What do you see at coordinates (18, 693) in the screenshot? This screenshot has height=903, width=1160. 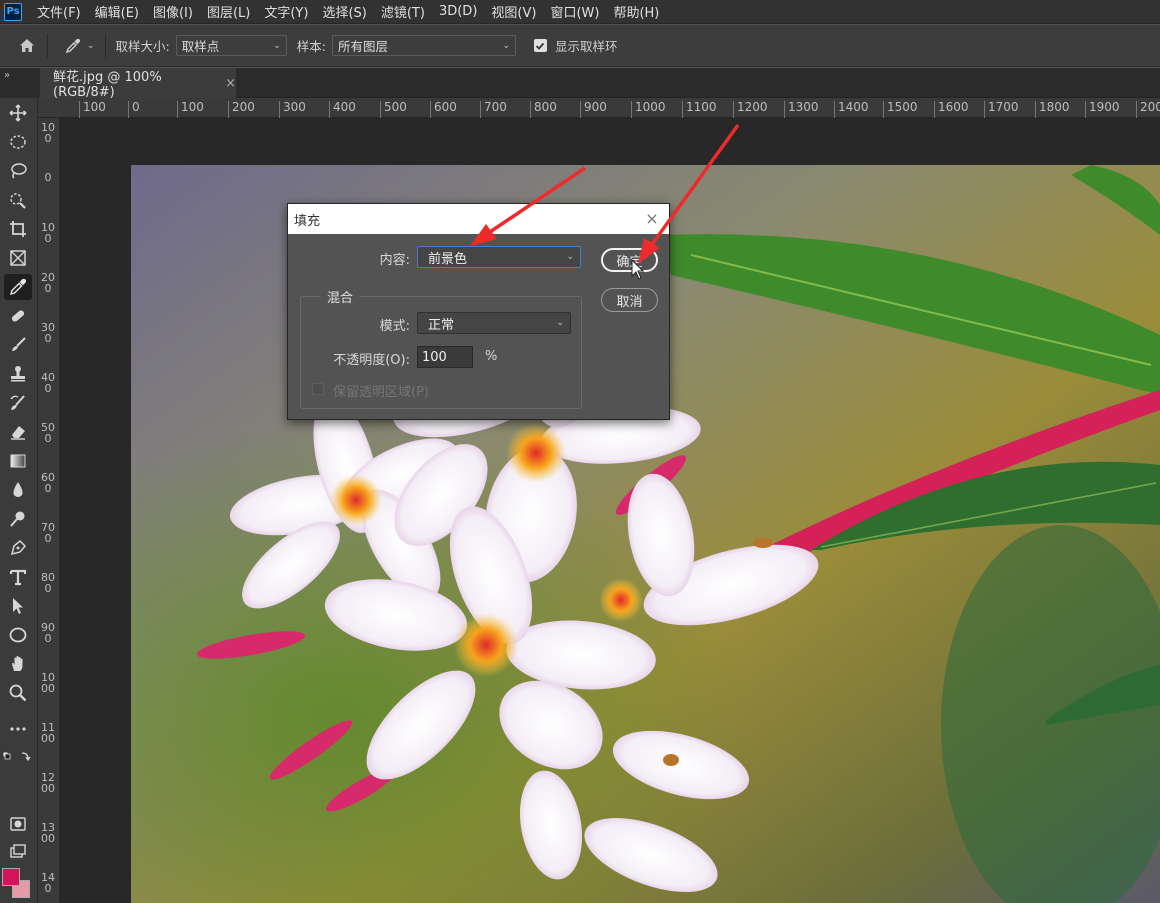 I see `zoom-tool-icon` at bounding box center [18, 693].